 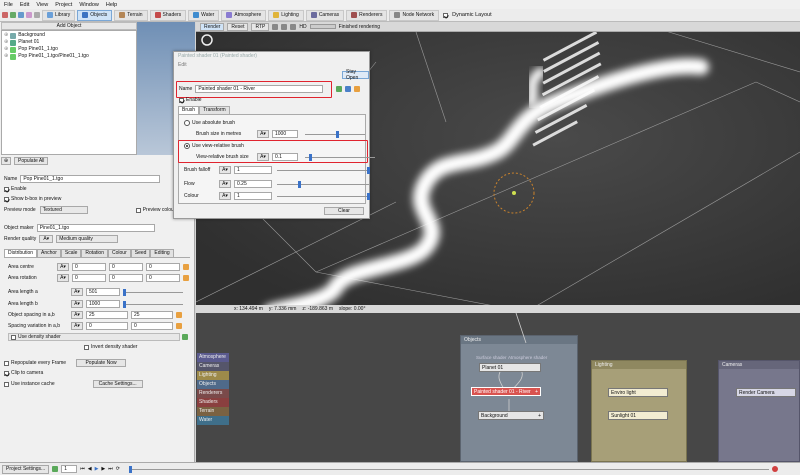 I want to click on show-bbox-checkbox, so click(x=6, y=199).